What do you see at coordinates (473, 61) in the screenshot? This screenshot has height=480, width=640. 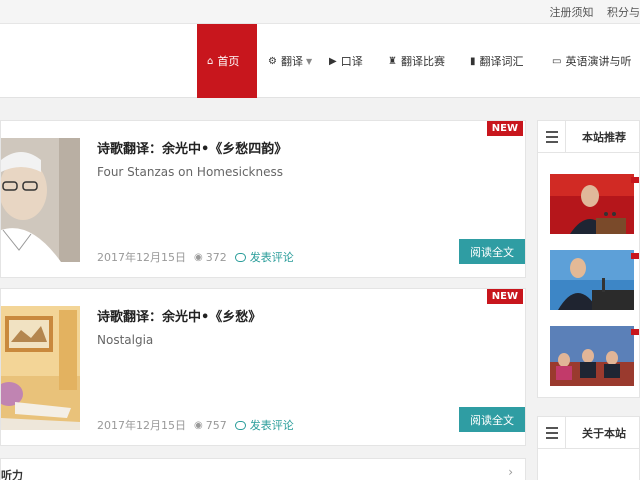 I see `file-icon: ▮` at bounding box center [473, 61].